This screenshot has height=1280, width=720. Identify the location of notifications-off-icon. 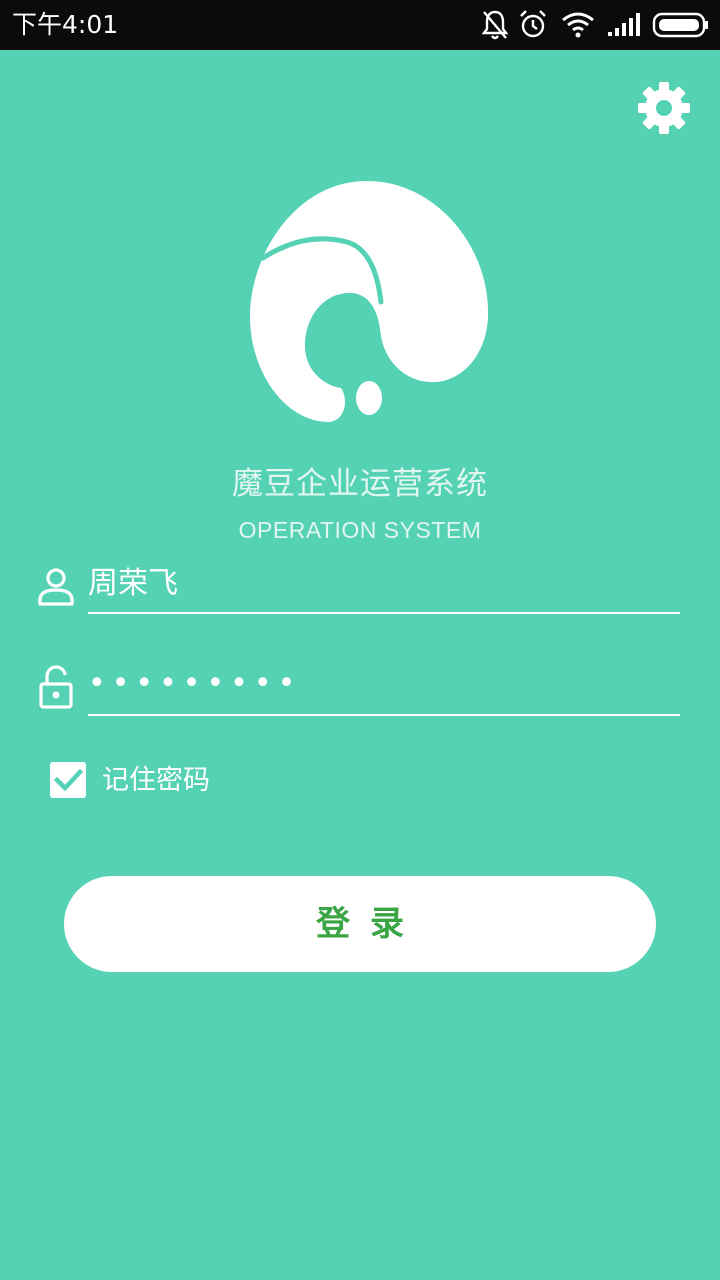
(495, 25).